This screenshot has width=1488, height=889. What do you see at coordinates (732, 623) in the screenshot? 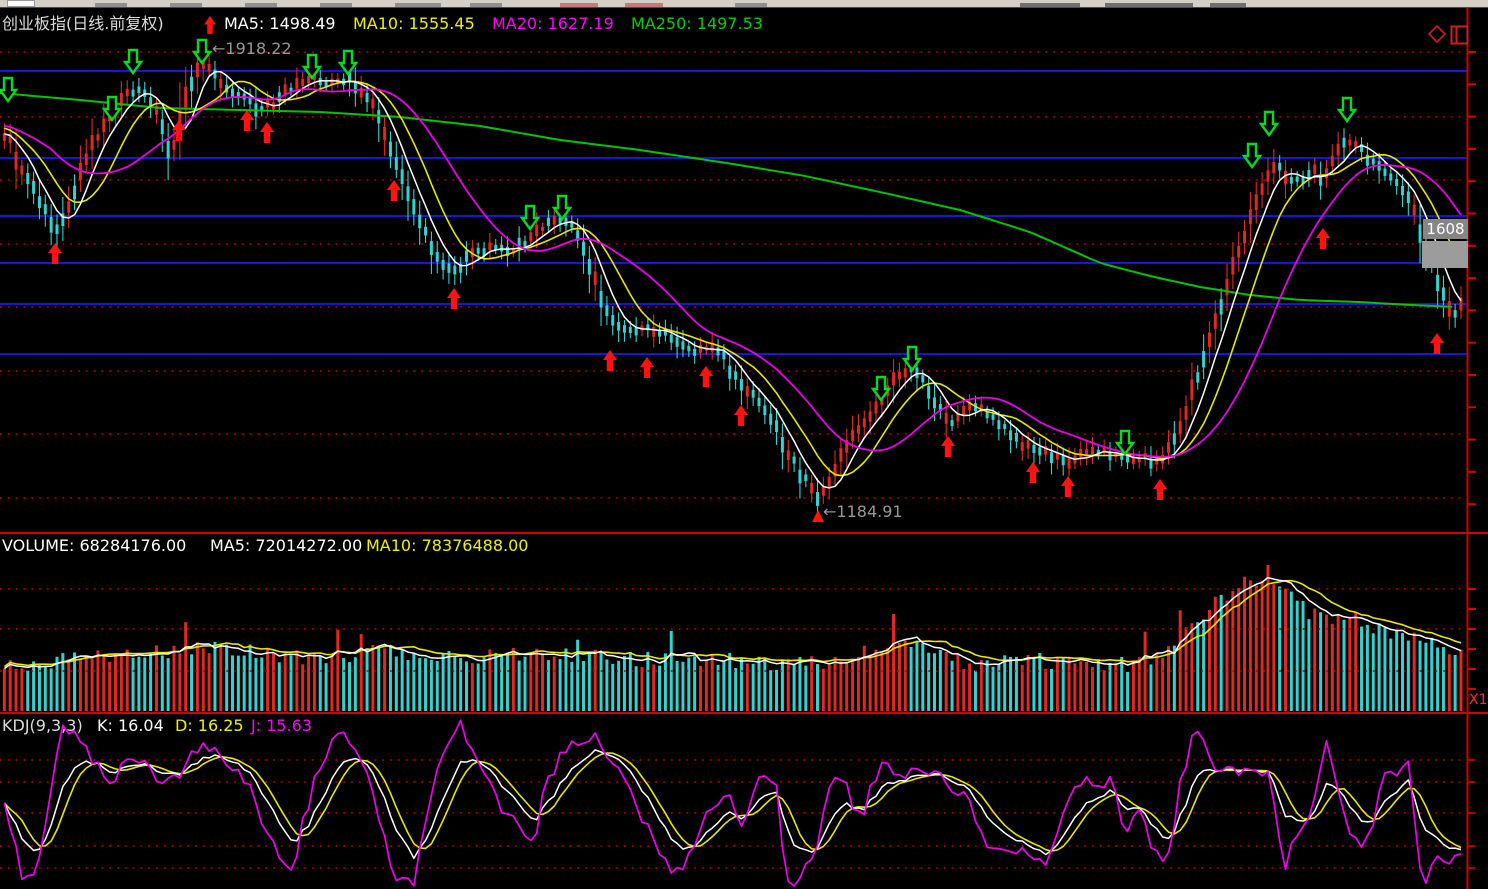
I see `volume-ma-lines` at bounding box center [732, 623].